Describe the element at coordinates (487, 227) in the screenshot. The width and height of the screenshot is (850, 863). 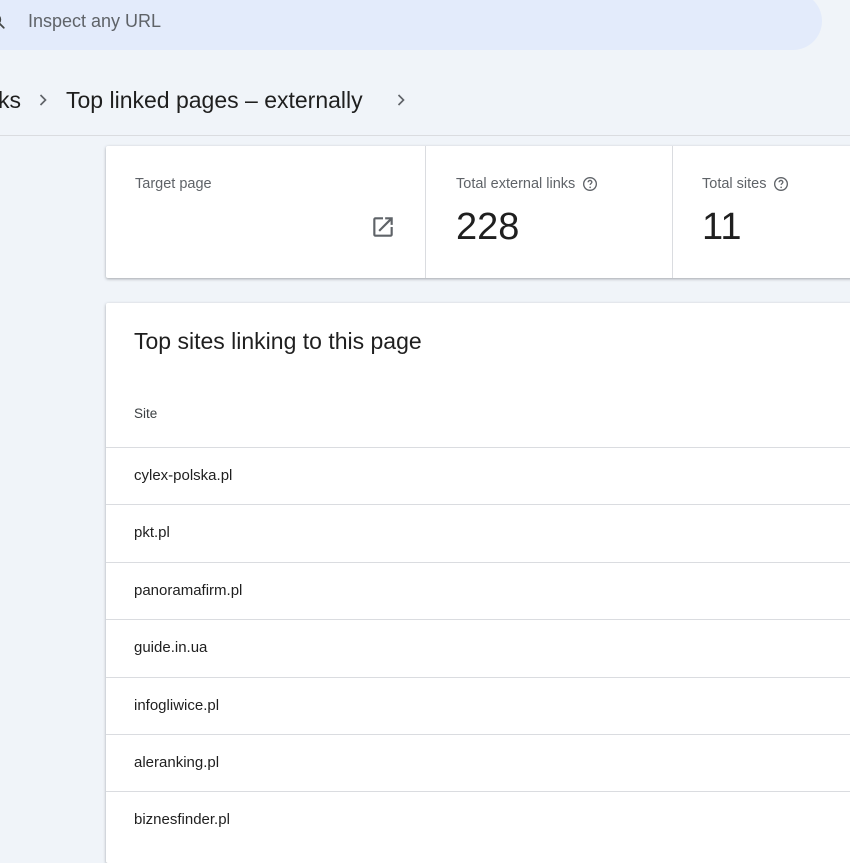
I see `total-external-links-value: 228` at that location.